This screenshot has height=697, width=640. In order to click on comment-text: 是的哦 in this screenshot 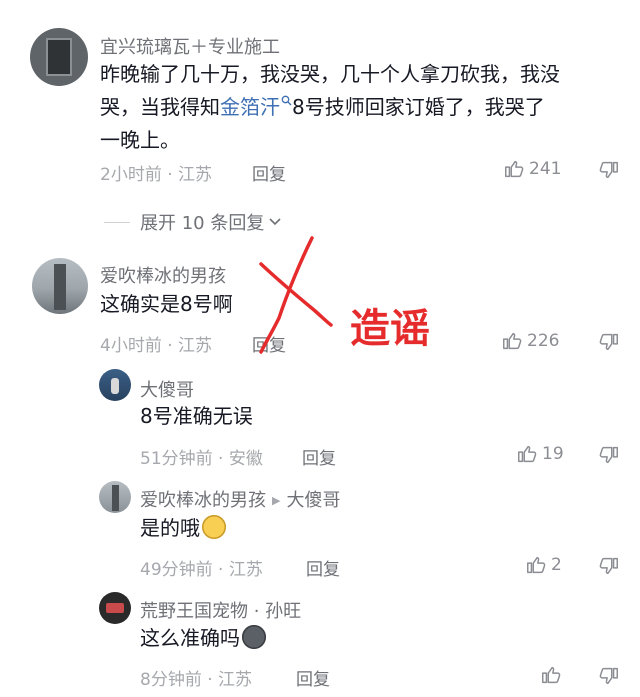, I will do `click(170, 528)`.